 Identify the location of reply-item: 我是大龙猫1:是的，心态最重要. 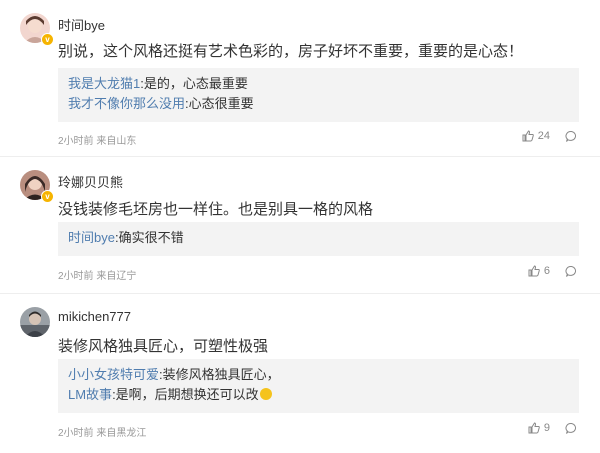
(318, 84).